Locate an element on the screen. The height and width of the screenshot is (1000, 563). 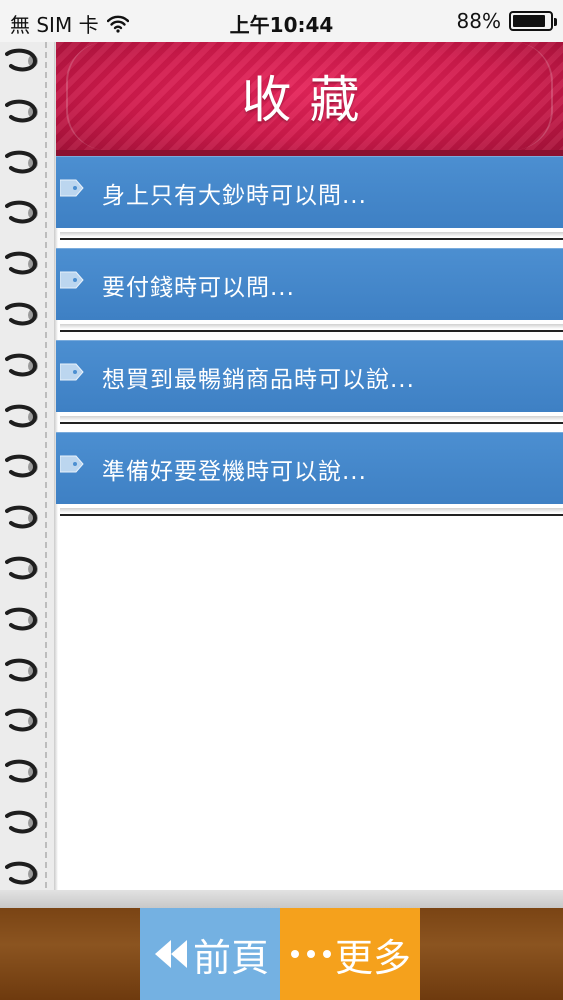
page-title: 收藏 is located at coordinates (309, 100).